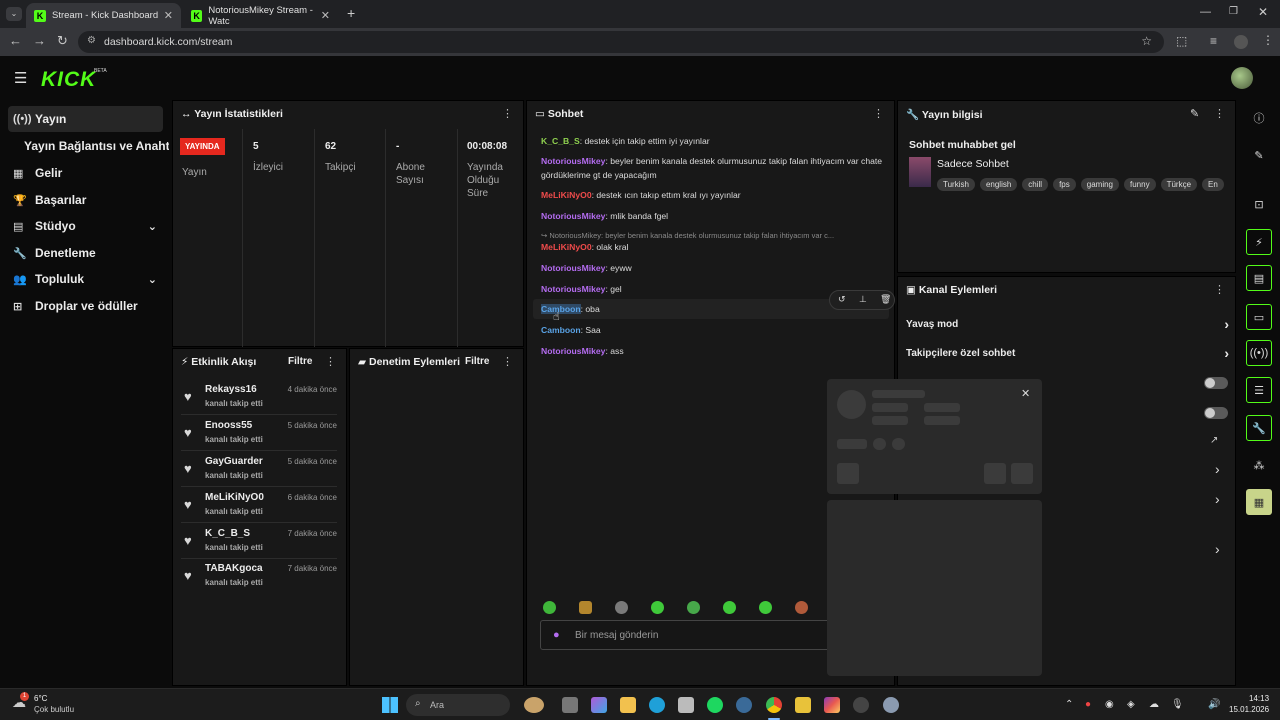  What do you see at coordinates (534, 705) in the screenshot?
I see `search-highlight-icon` at bounding box center [534, 705].